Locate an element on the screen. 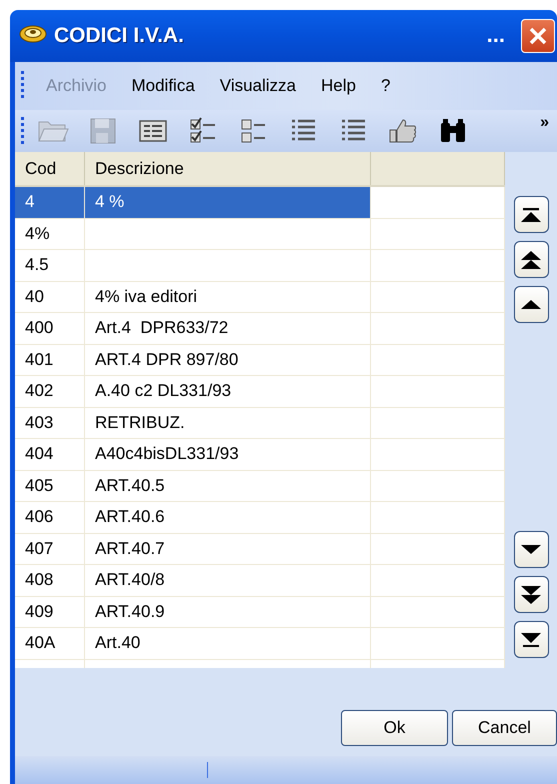 Image resolution: width=557 pixels, height=784 pixels. table-cell: ART.40.7 is located at coordinates (228, 549).